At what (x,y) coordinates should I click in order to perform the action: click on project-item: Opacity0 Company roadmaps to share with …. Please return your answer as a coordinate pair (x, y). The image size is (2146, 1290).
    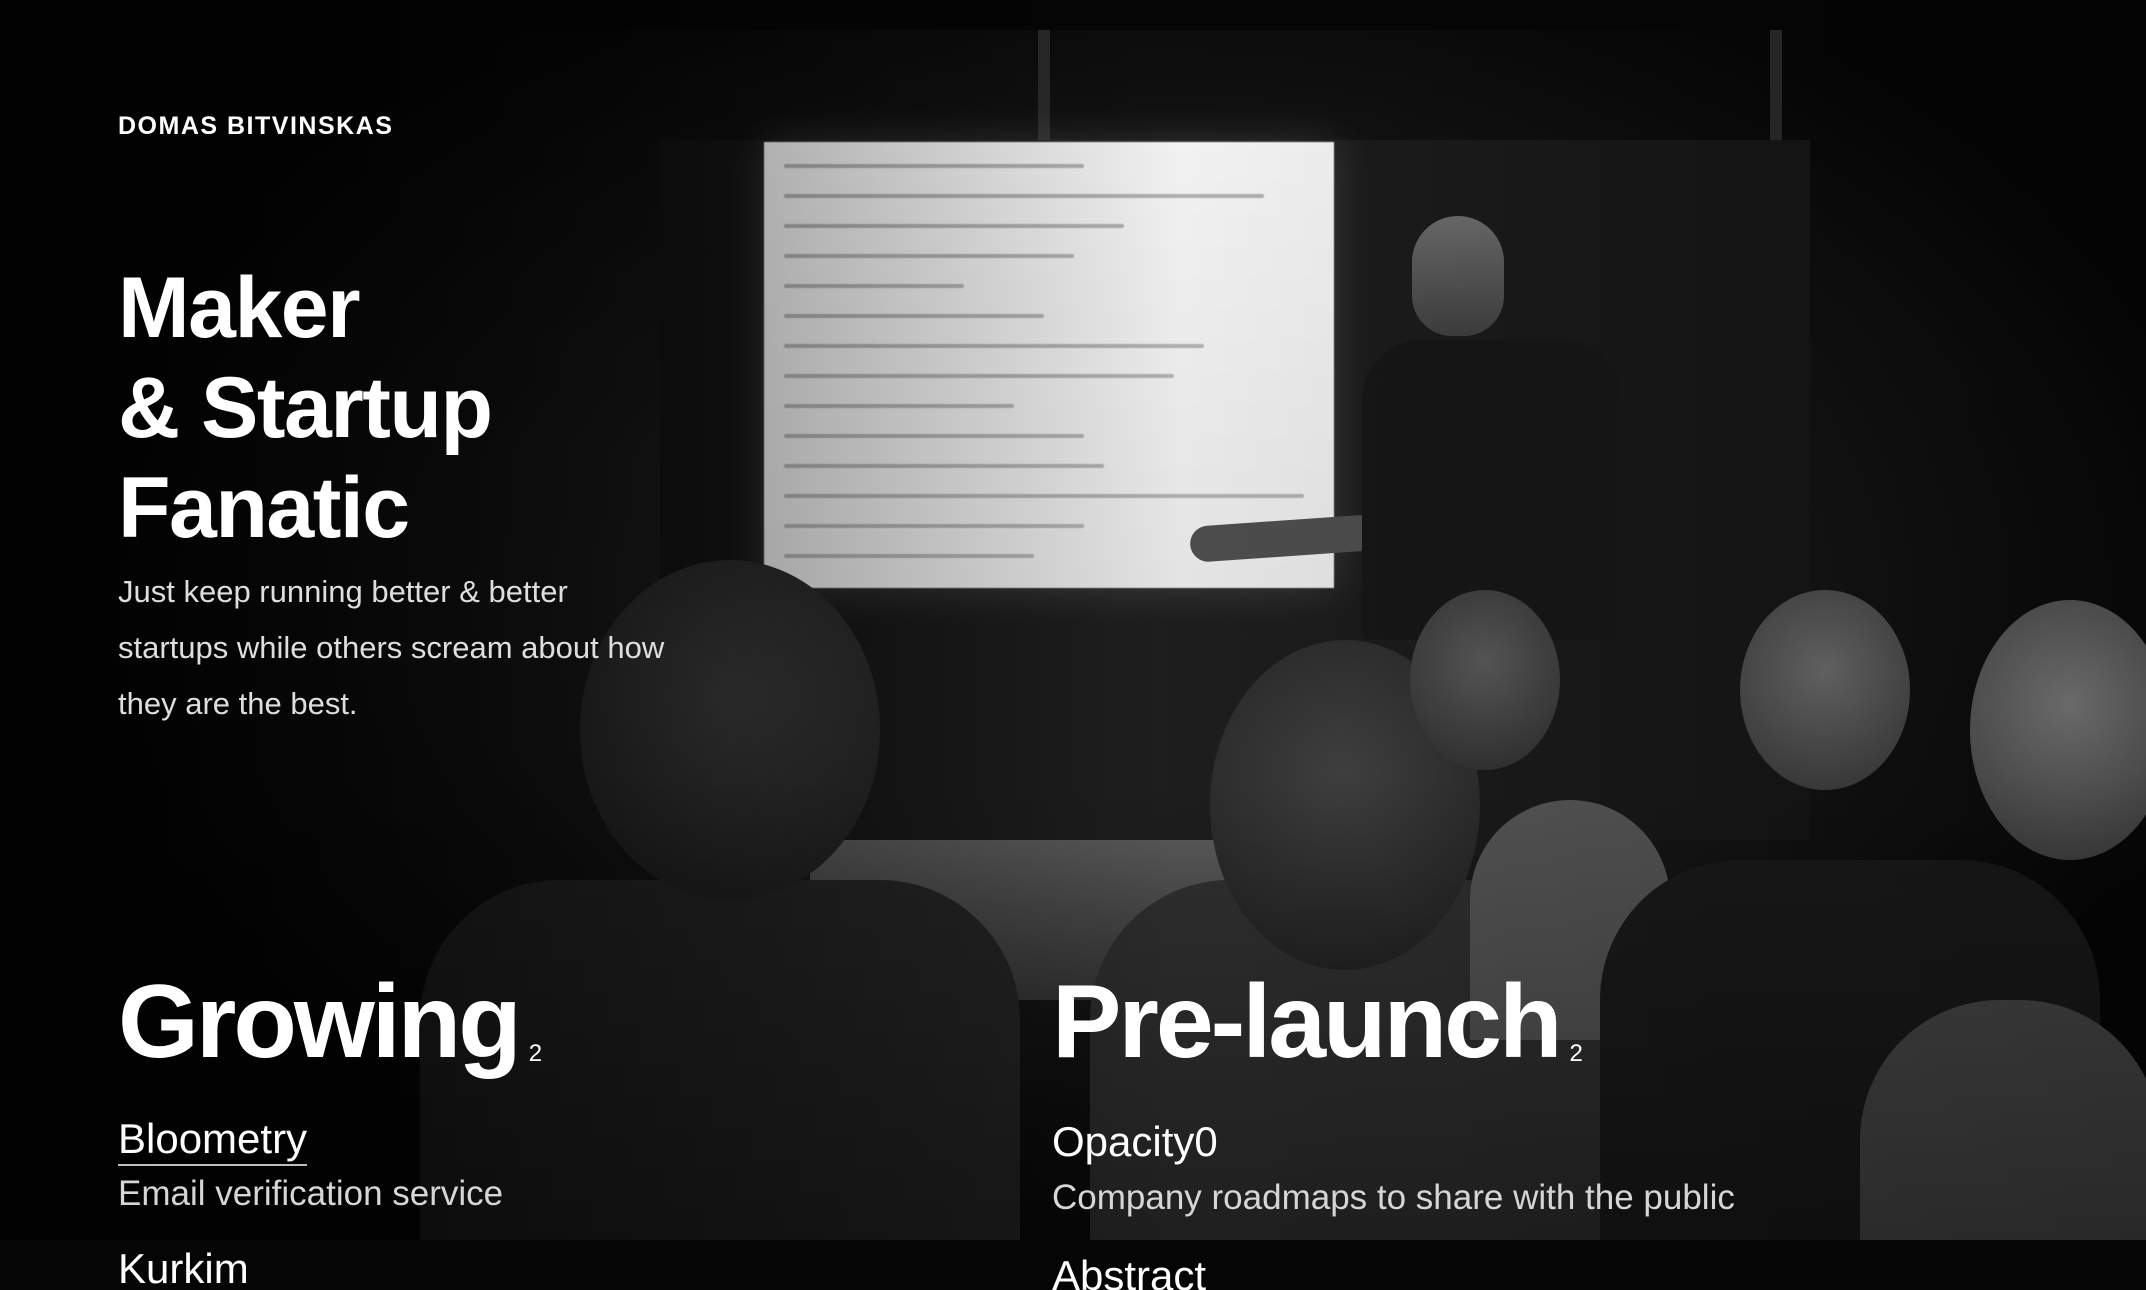
    Looking at the image, I should click on (1542, 1170).